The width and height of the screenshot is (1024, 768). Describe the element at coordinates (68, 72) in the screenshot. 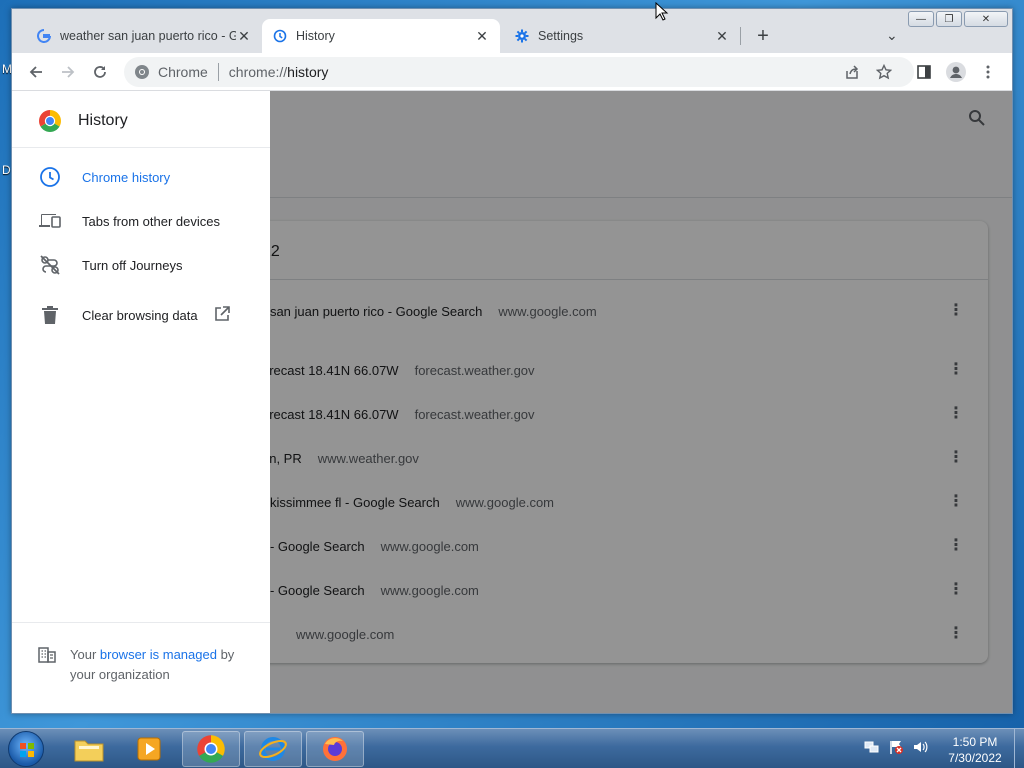

I see `forward-arrow-icon` at that location.